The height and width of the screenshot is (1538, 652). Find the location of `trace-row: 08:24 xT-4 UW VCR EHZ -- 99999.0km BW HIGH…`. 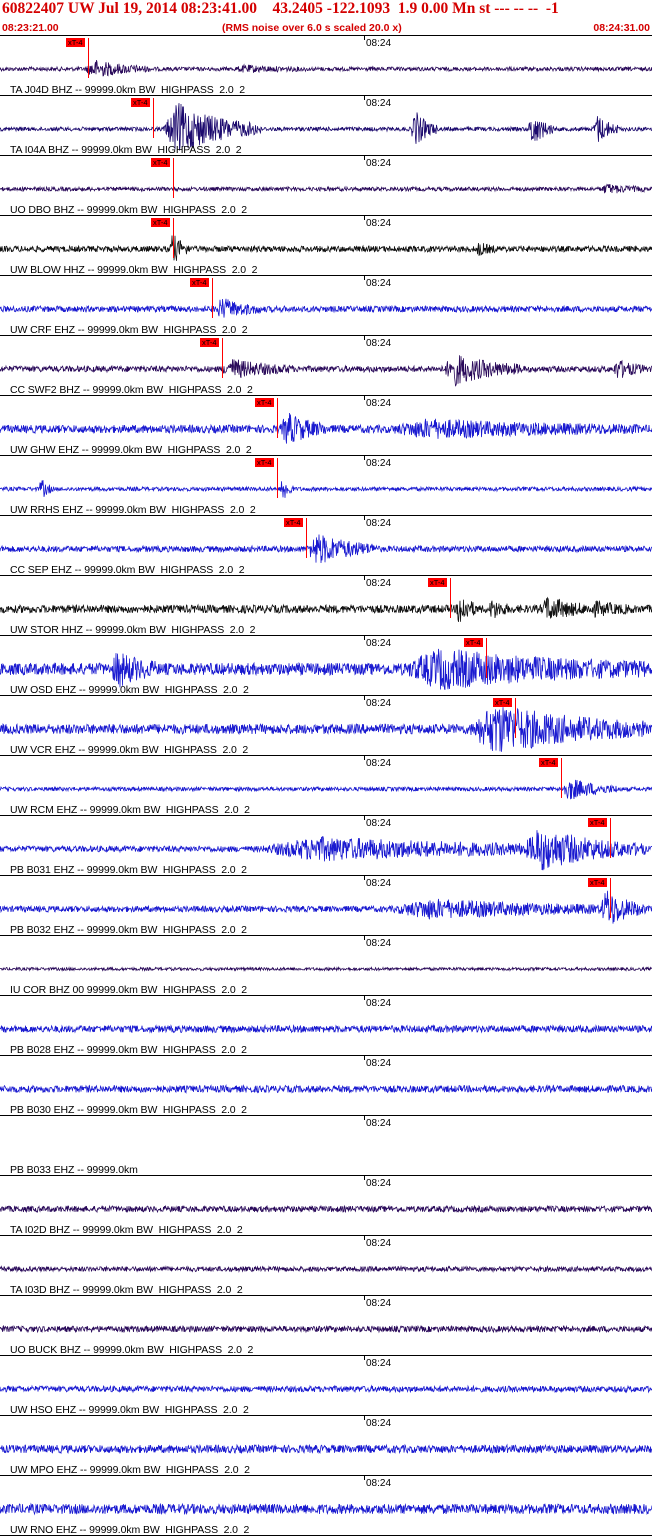

trace-row: 08:24 xT-4 UW VCR EHZ -- 99999.0km BW HIGH… is located at coordinates (326, 726).